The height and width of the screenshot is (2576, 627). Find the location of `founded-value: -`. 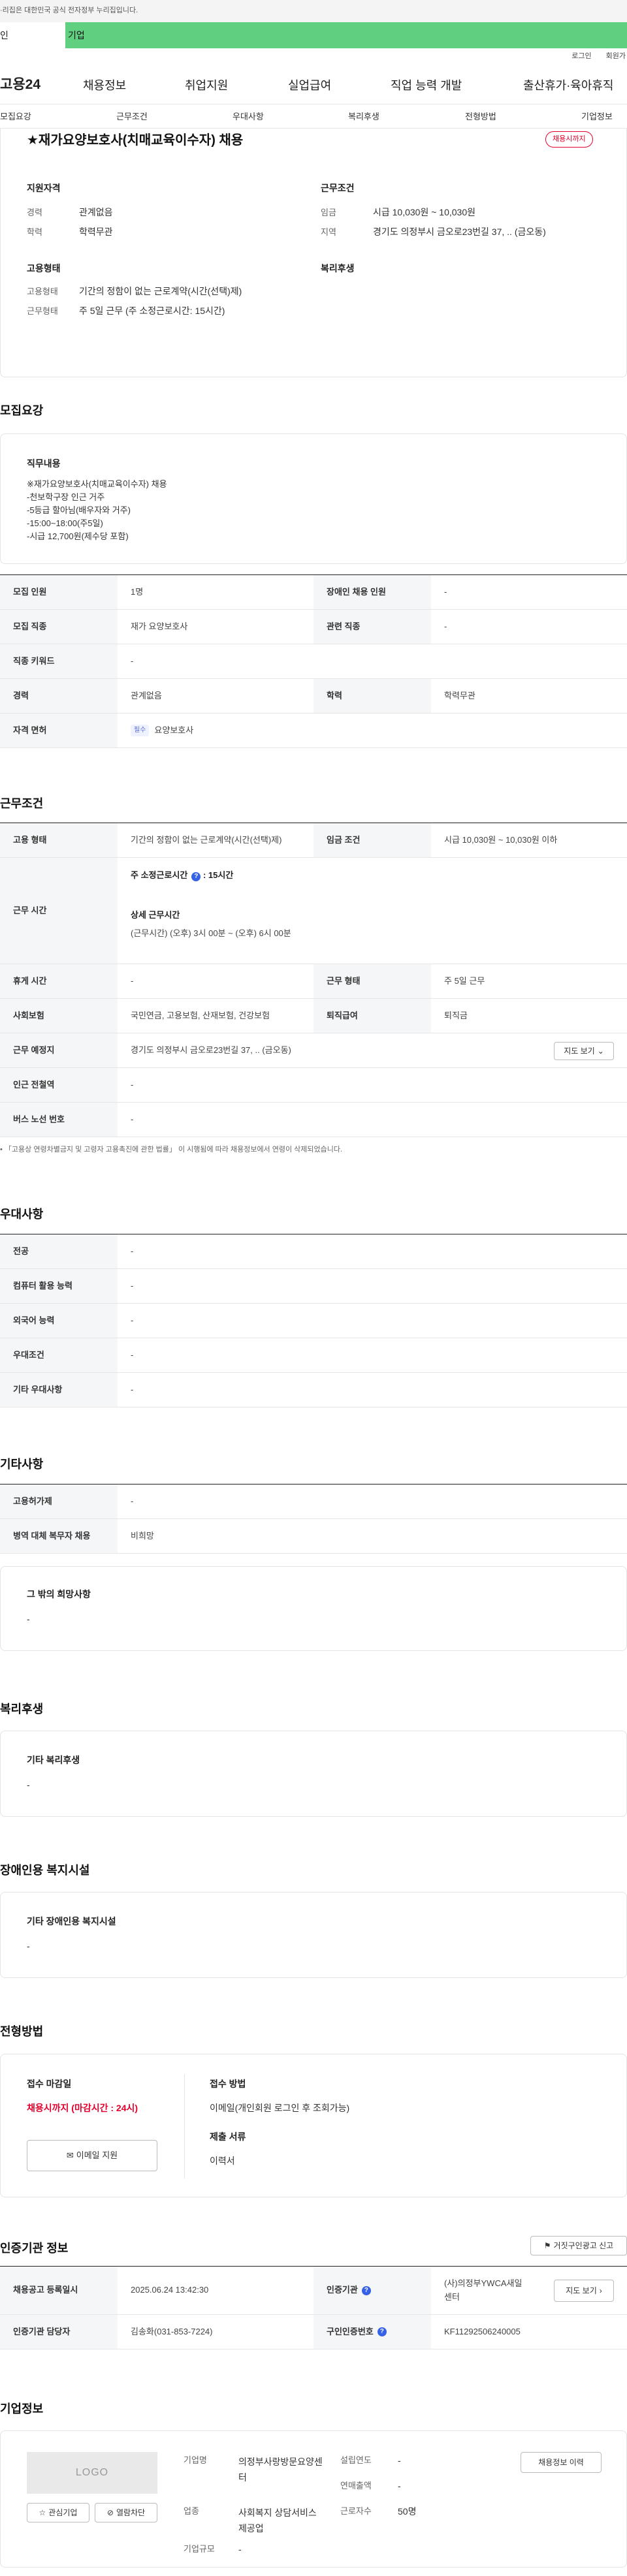

founded-value: - is located at coordinates (399, 2460).